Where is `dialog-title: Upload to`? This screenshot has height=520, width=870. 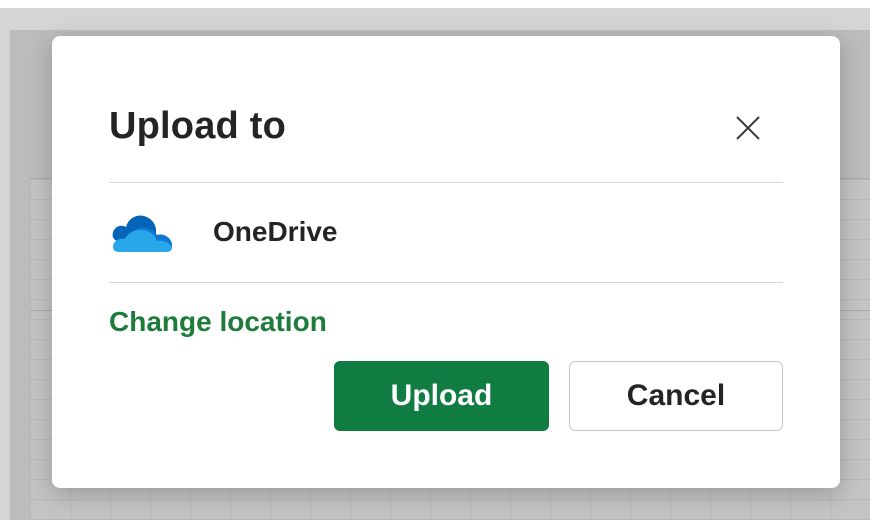 dialog-title: Upload to is located at coordinates (197, 126).